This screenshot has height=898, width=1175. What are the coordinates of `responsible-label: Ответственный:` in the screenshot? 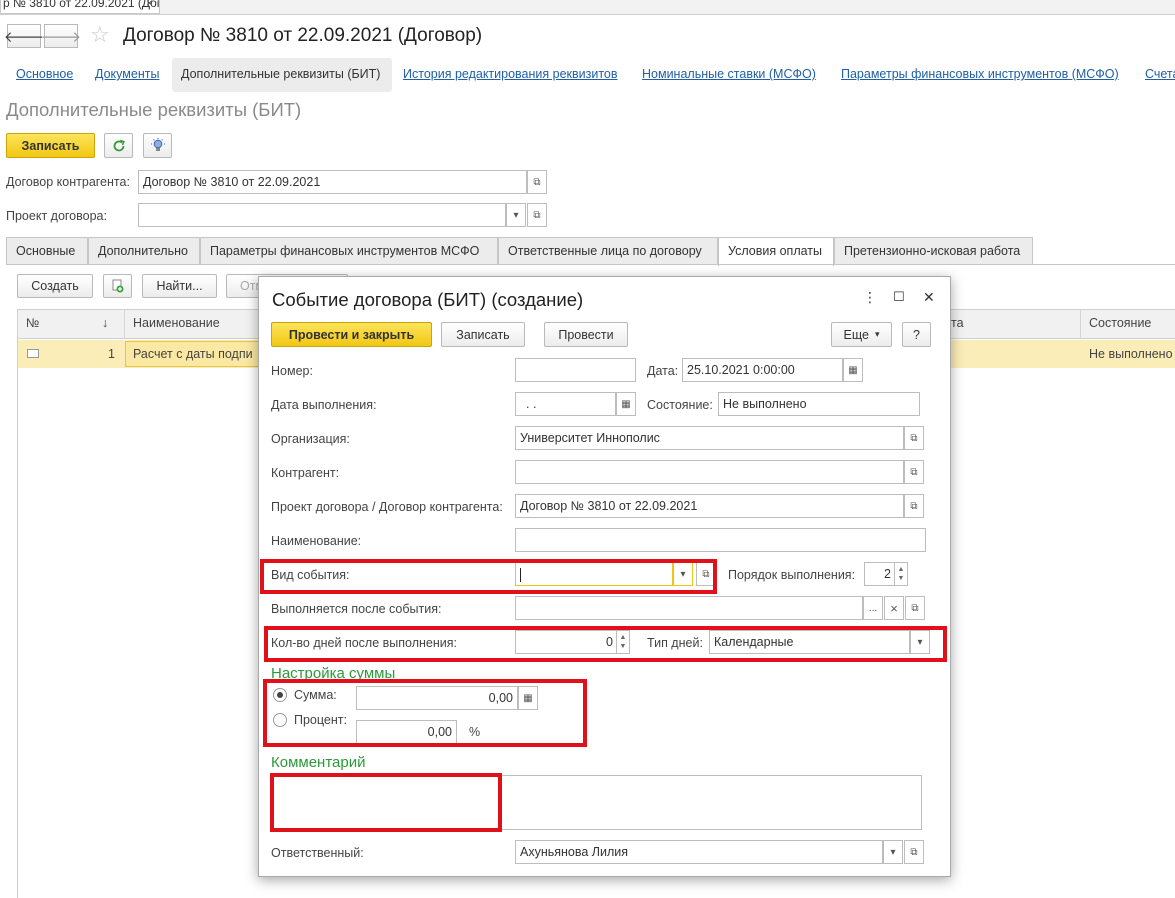 It's located at (317, 853).